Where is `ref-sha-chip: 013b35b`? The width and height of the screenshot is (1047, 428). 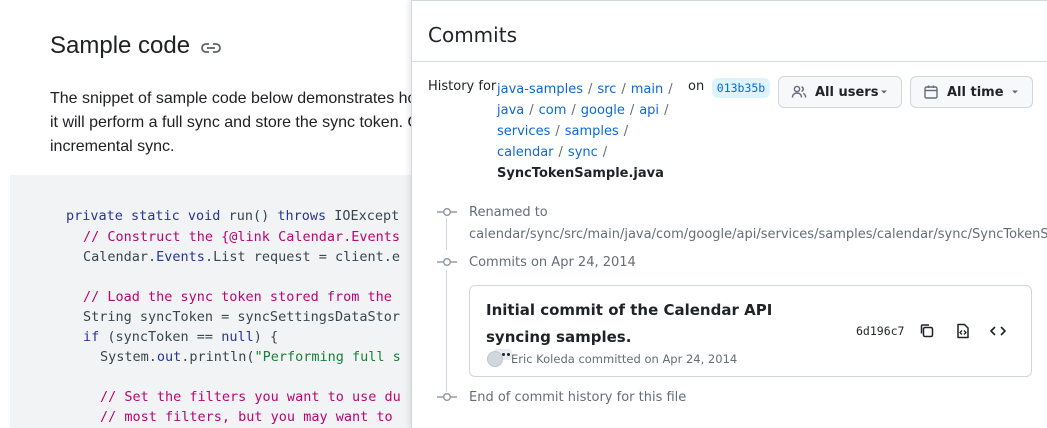
ref-sha-chip: 013b35b is located at coordinates (741, 88).